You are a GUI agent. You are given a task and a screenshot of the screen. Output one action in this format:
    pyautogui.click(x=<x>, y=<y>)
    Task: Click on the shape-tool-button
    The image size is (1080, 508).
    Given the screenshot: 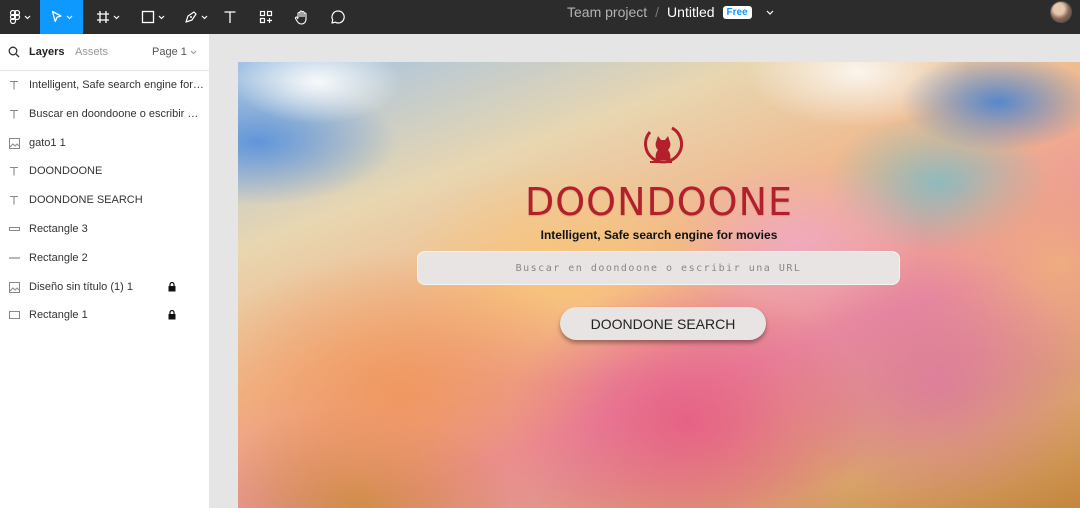 What is the action you would take?
    pyautogui.click(x=153, y=17)
    